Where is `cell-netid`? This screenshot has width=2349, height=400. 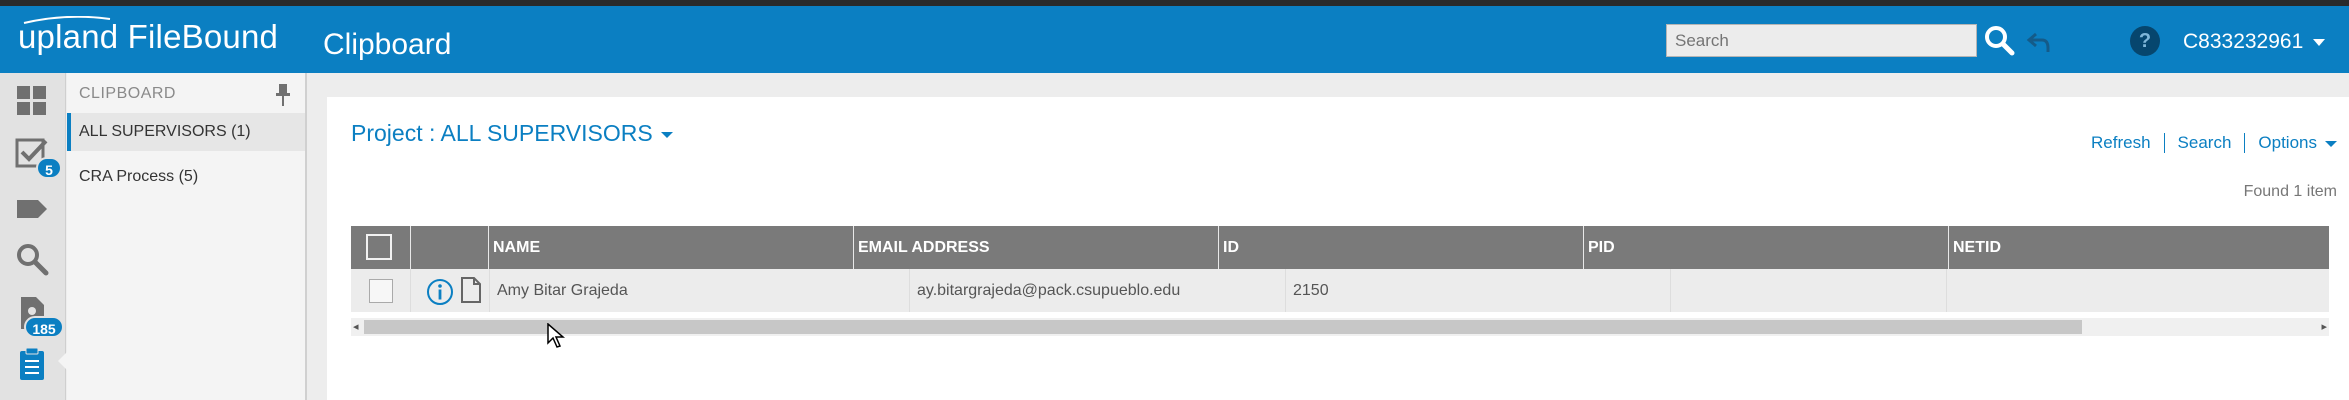
cell-netid is located at coordinates (2141, 290).